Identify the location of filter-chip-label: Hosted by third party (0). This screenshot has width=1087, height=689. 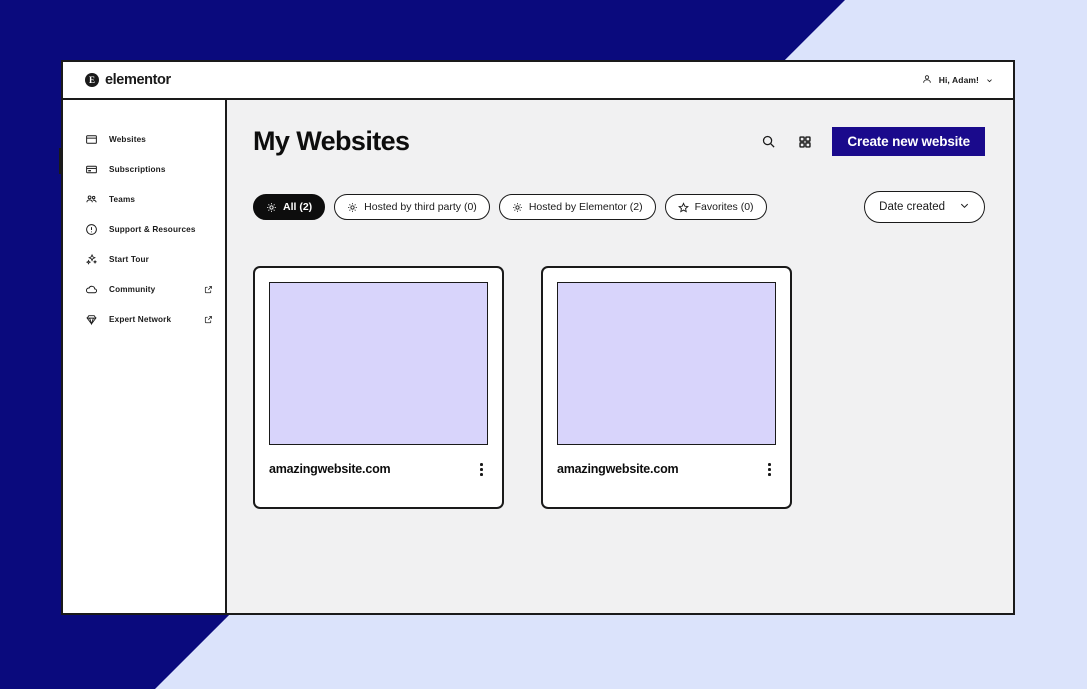
(420, 207).